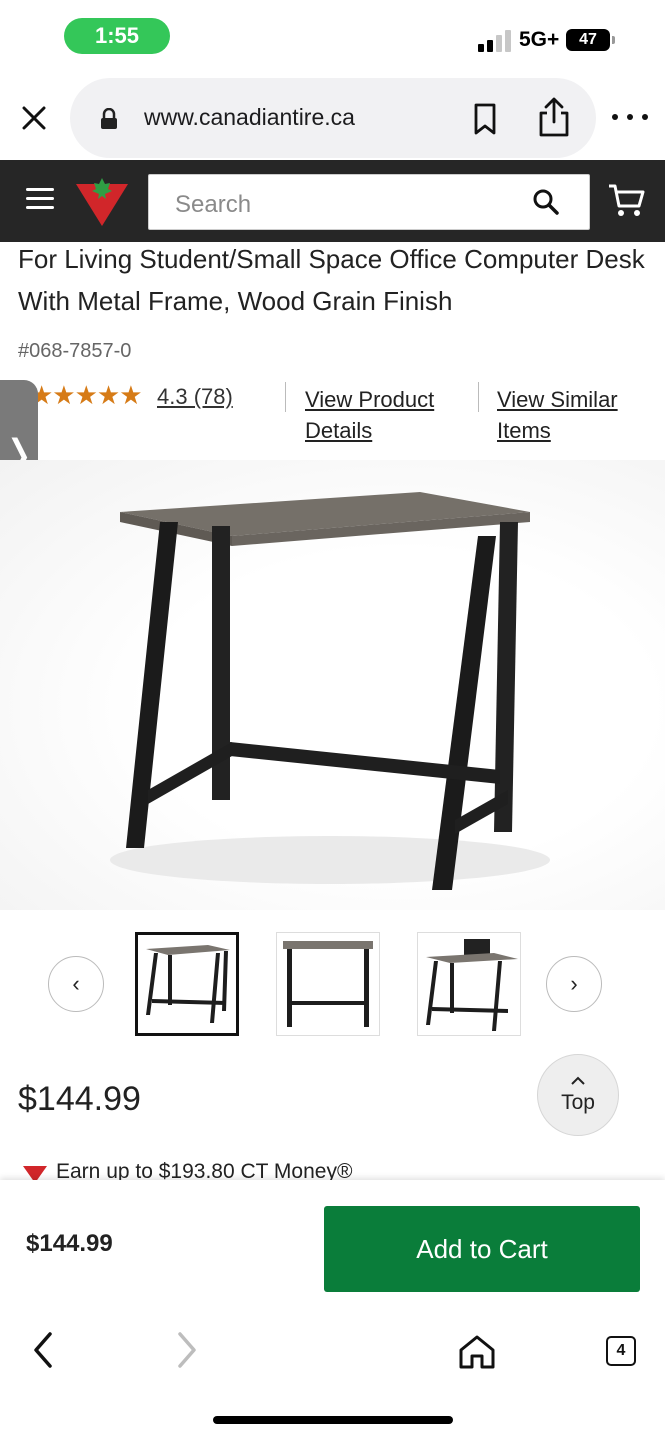 The height and width of the screenshot is (1440, 665). What do you see at coordinates (75, 351) in the screenshot?
I see `product-sku: #068-7857-0` at bounding box center [75, 351].